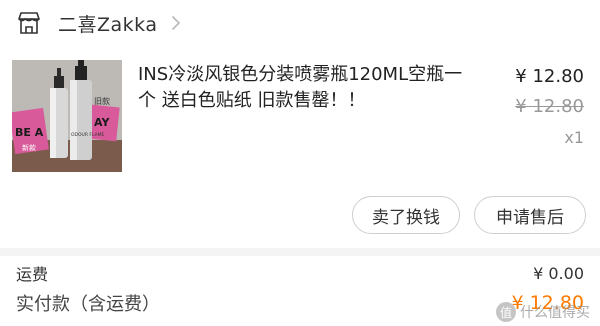 The width and height of the screenshot is (600, 326). What do you see at coordinates (506, 312) in the screenshot?
I see `watermark-logo-icon: 值` at bounding box center [506, 312].